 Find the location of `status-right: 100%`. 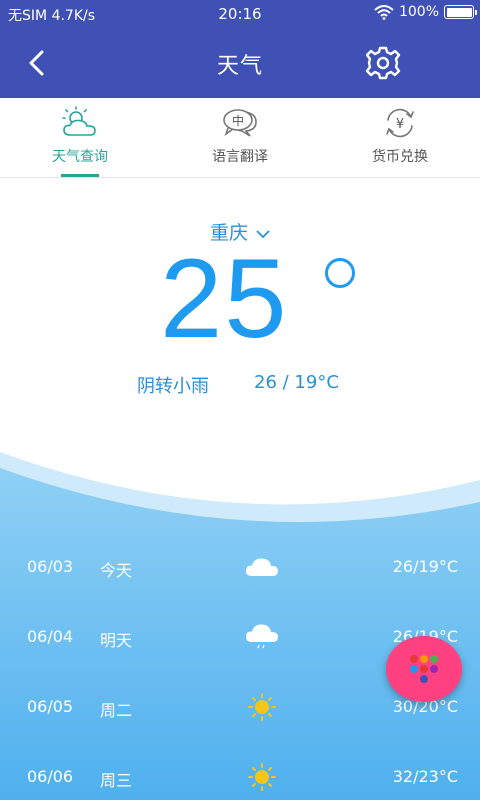

status-right: 100% is located at coordinates (425, 12).